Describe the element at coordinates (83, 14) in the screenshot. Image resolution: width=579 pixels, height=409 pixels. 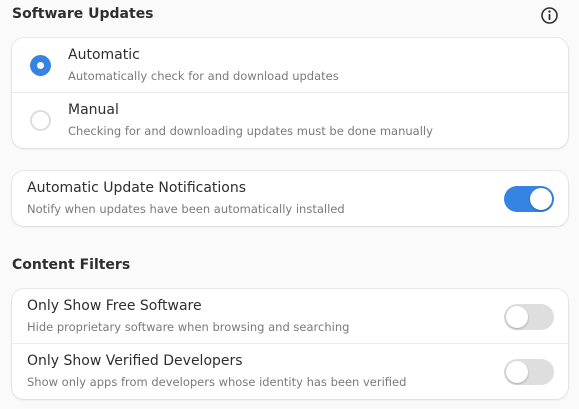
I see `software-updates-heading: Software Updates` at that location.